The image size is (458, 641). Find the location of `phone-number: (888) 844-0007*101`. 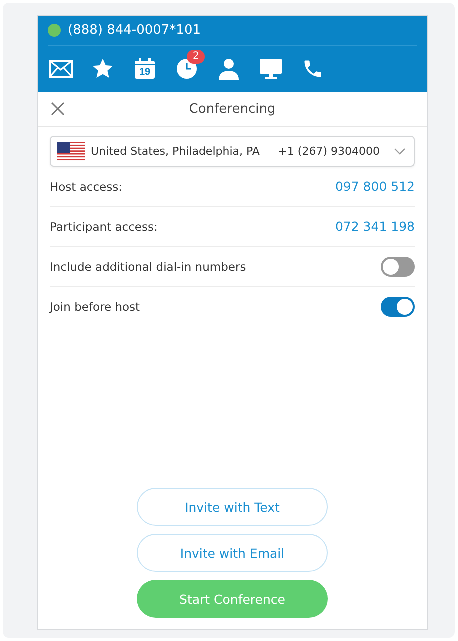

phone-number: (888) 844-0007*101 is located at coordinates (134, 30).